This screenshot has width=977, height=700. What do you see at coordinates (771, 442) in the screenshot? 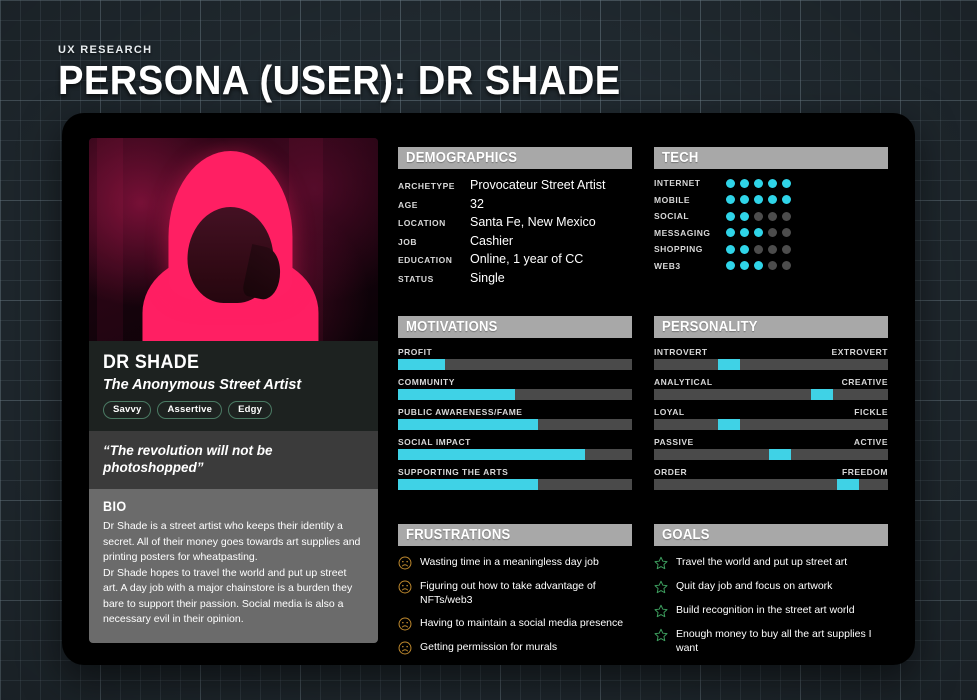
I see `personality-labels: PASSIVE ACTIVE` at bounding box center [771, 442].